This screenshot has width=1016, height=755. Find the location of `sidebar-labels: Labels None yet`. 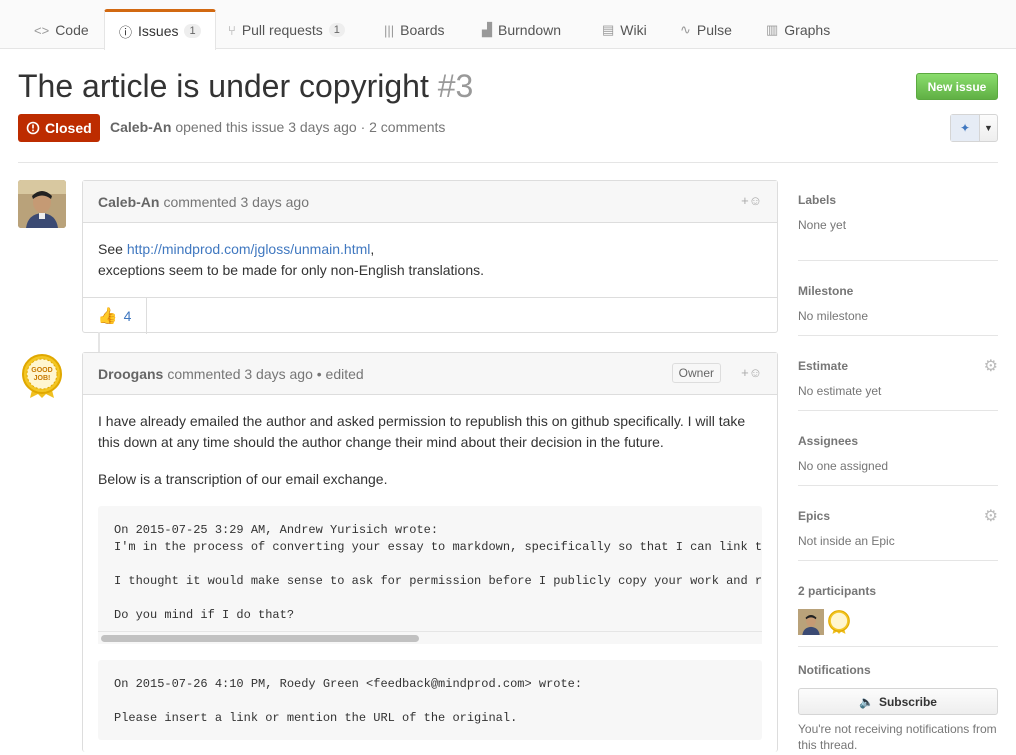

sidebar-labels: Labels None yet is located at coordinates (898, 227).